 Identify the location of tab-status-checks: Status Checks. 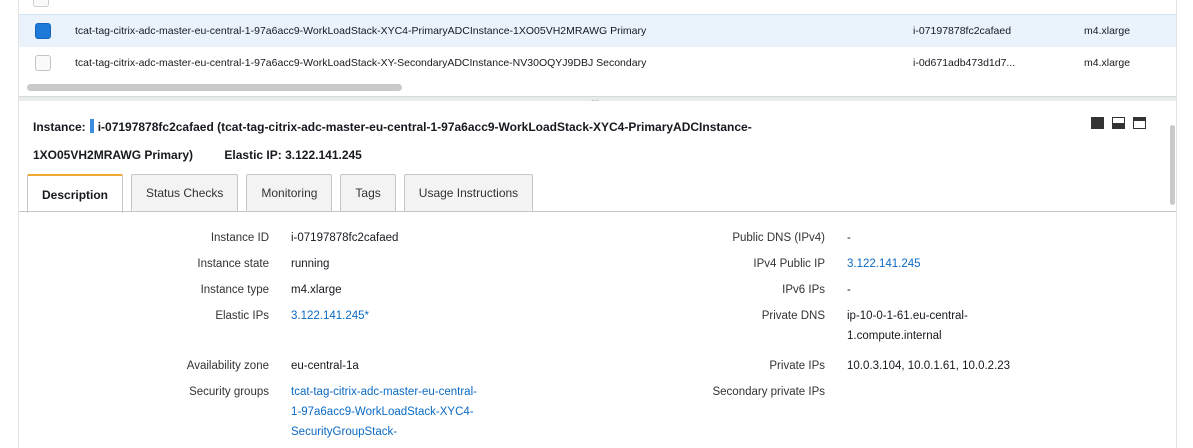
(185, 192).